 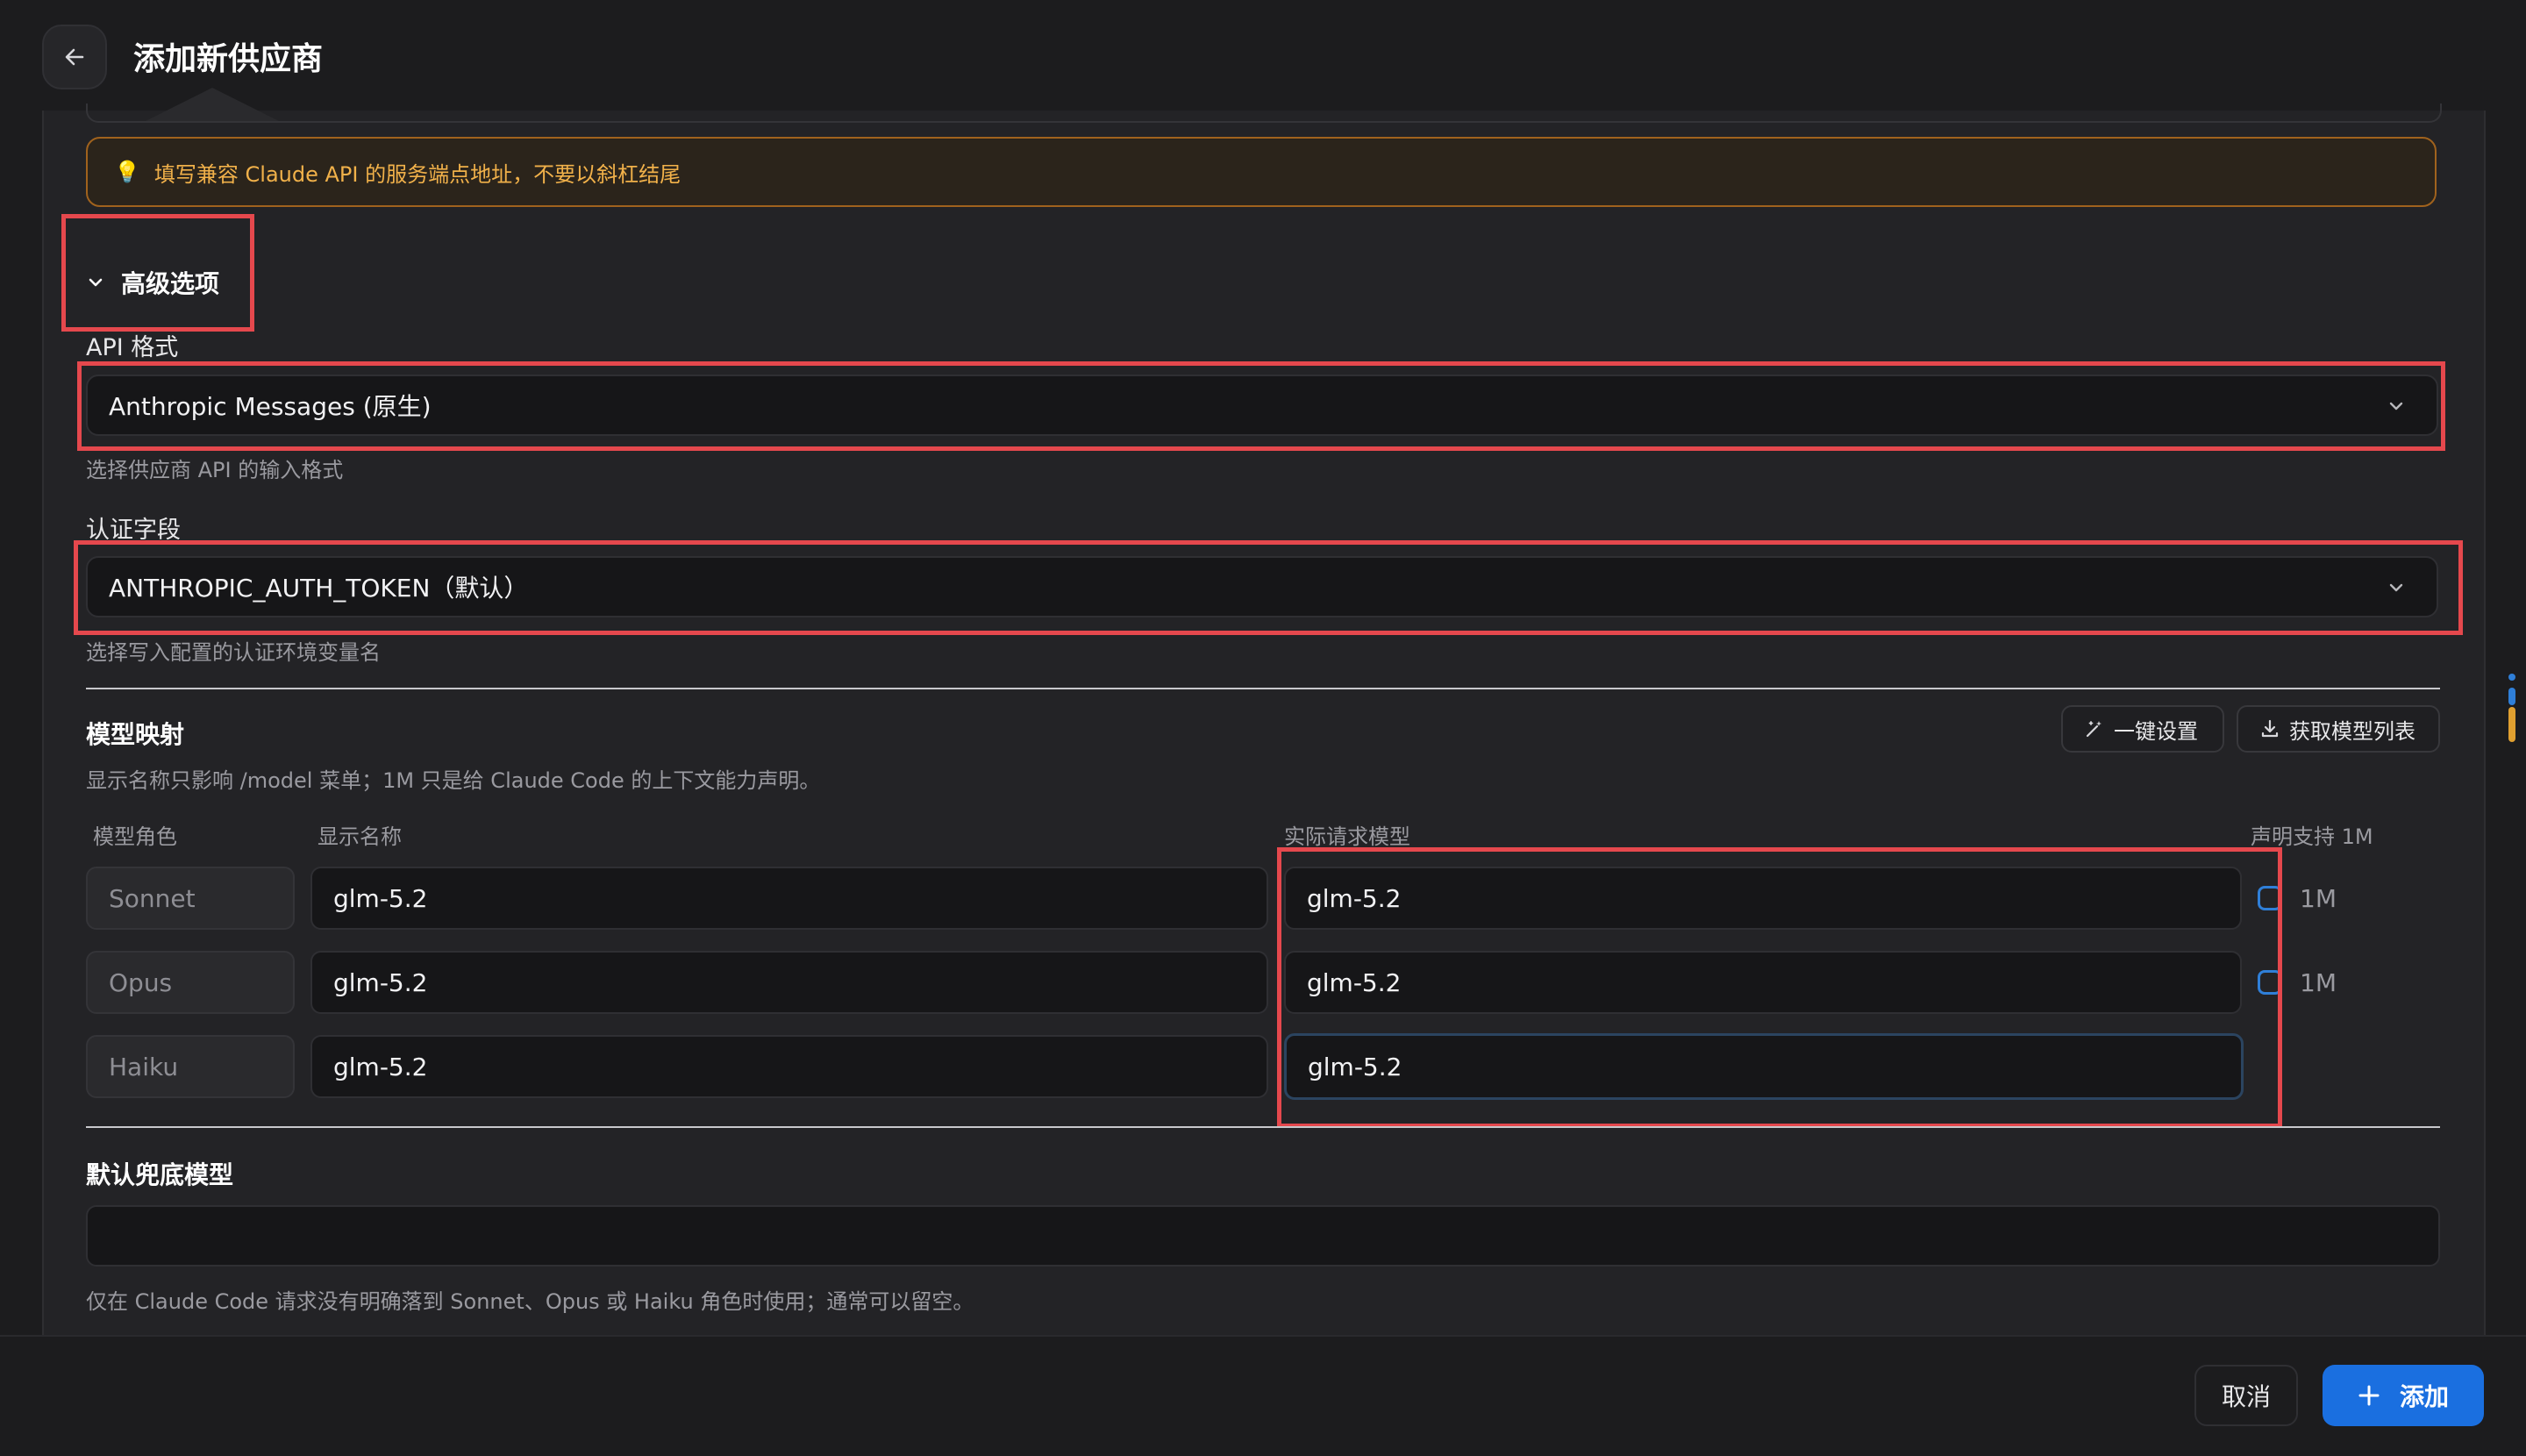 I want to click on role-sonnet: Sonnet, so click(x=190, y=898).